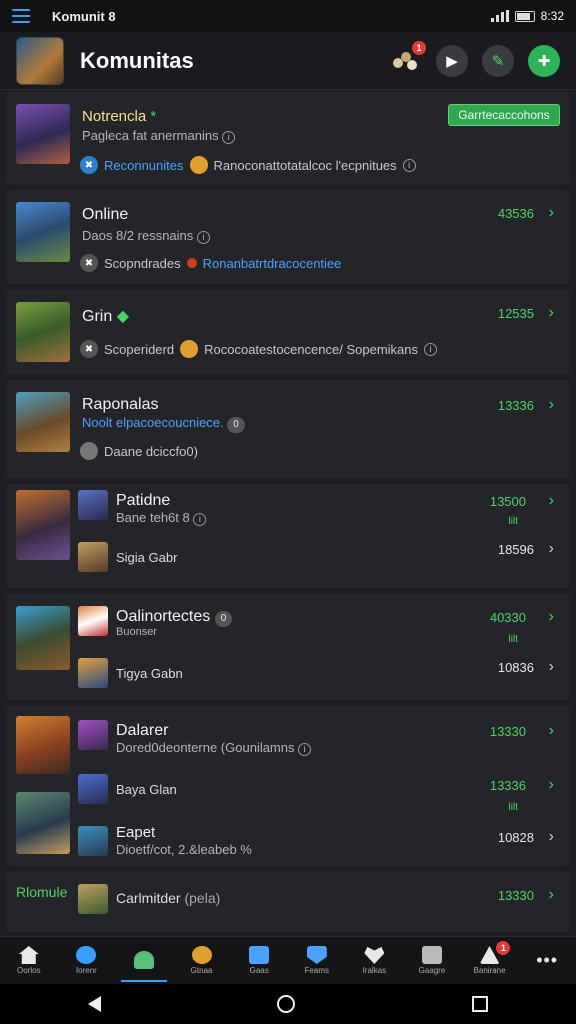 The image size is (576, 1024). I want to click on community-subtitle: Bane teh6t 8 i, so click(161, 518).